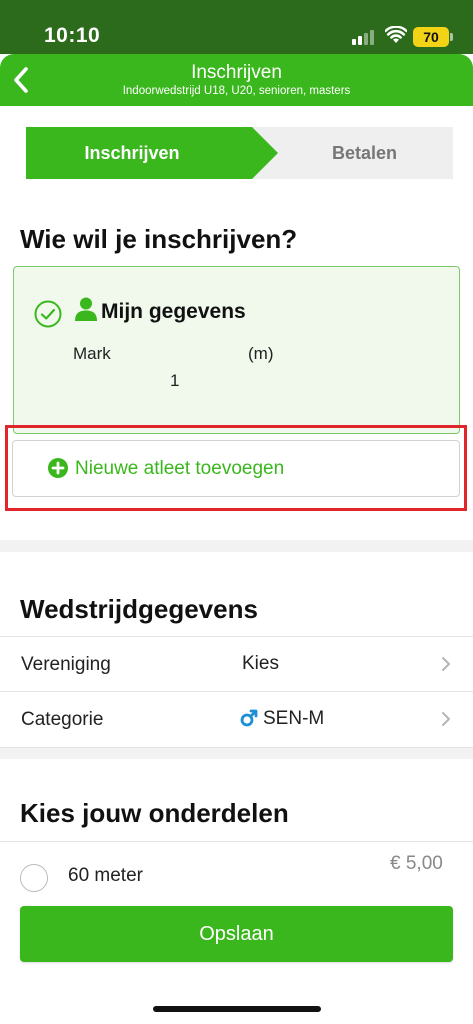 This screenshot has width=473, height=1024. I want to click on step-indicator: Inschrijven Betalen, so click(239, 153).